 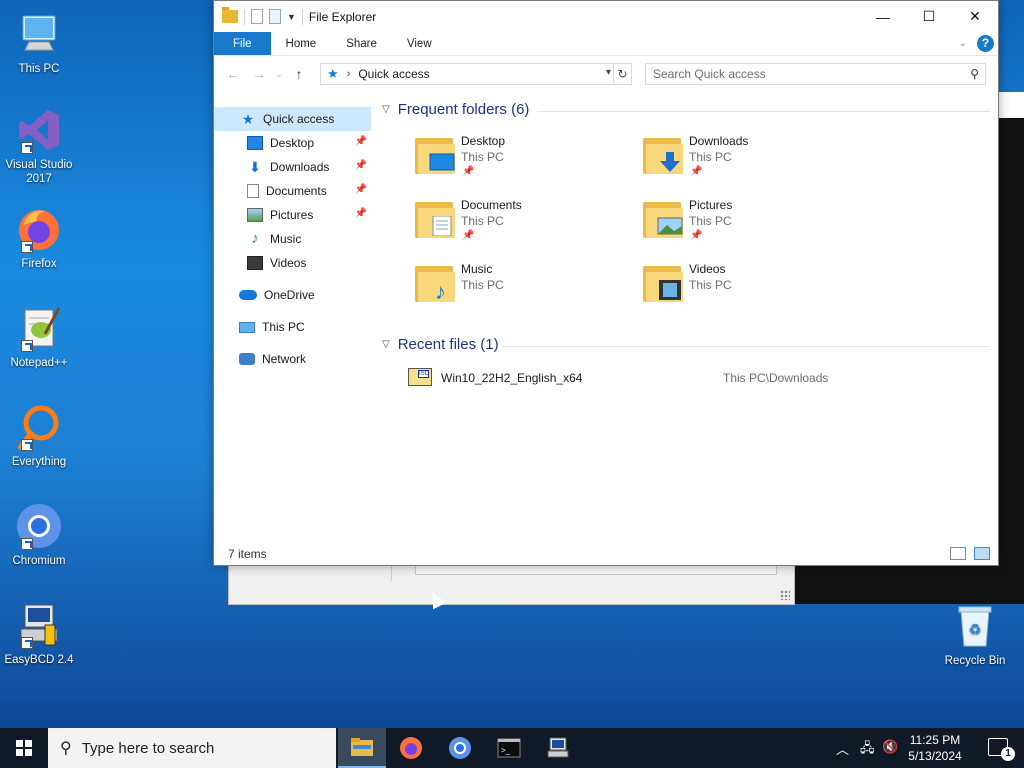 What do you see at coordinates (292, 191) in the screenshot?
I see `sidebar-item-documents: Documents 📌` at bounding box center [292, 191].